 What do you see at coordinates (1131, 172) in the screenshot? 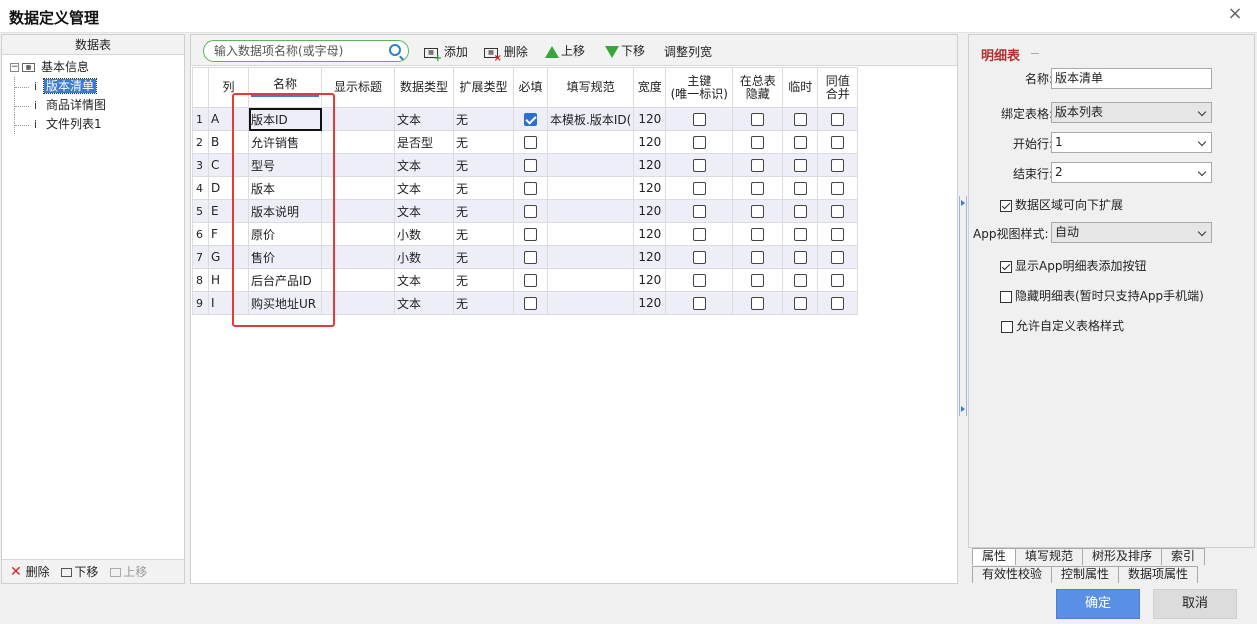
I see `end-row-select: 2` at bounding box center [1131, 172].